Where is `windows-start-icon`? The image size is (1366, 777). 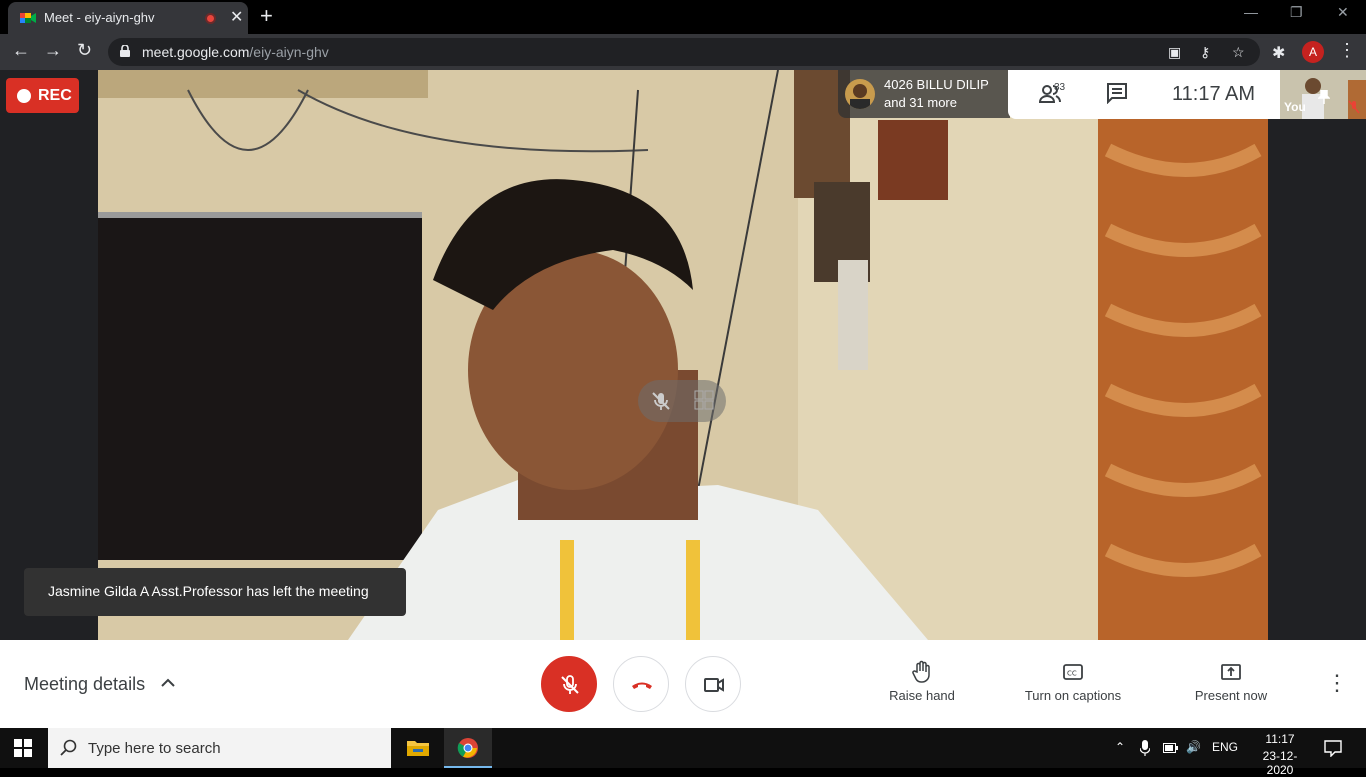 windows-start-icon is located at coordinates (23, 748).